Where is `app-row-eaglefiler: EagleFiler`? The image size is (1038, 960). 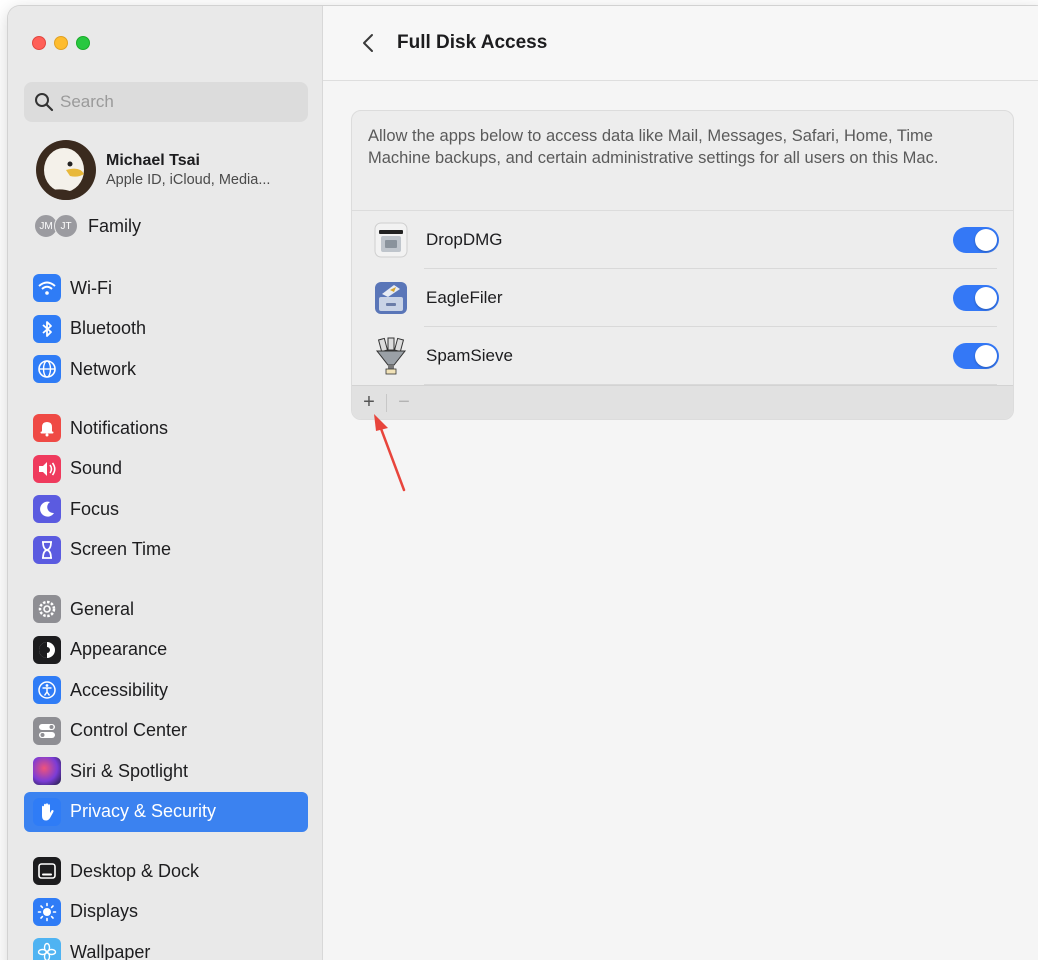 app-row-eaglefiler: EagleFiler is located at coordinates (682, 298).